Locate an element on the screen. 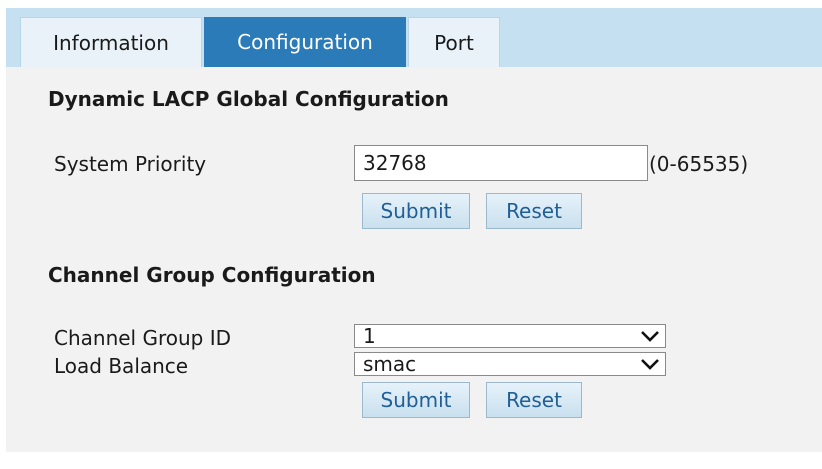 This screenshot has height=469, width=822. channel-group-submit-button: Submit is located at coordinates (416, 400).